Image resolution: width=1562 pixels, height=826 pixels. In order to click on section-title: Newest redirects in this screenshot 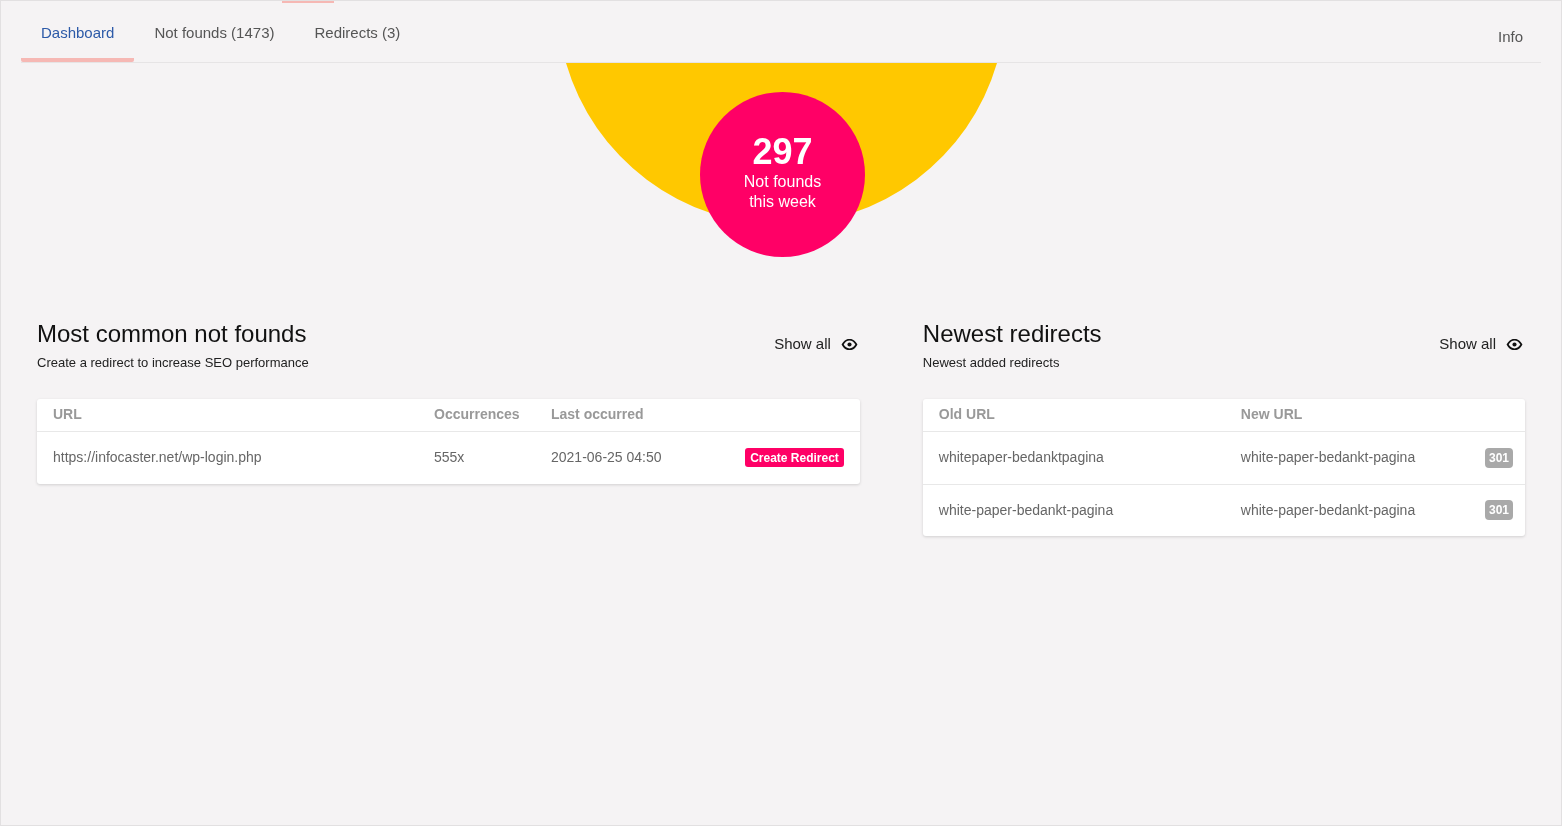, I will do `click(1012, 334)`.